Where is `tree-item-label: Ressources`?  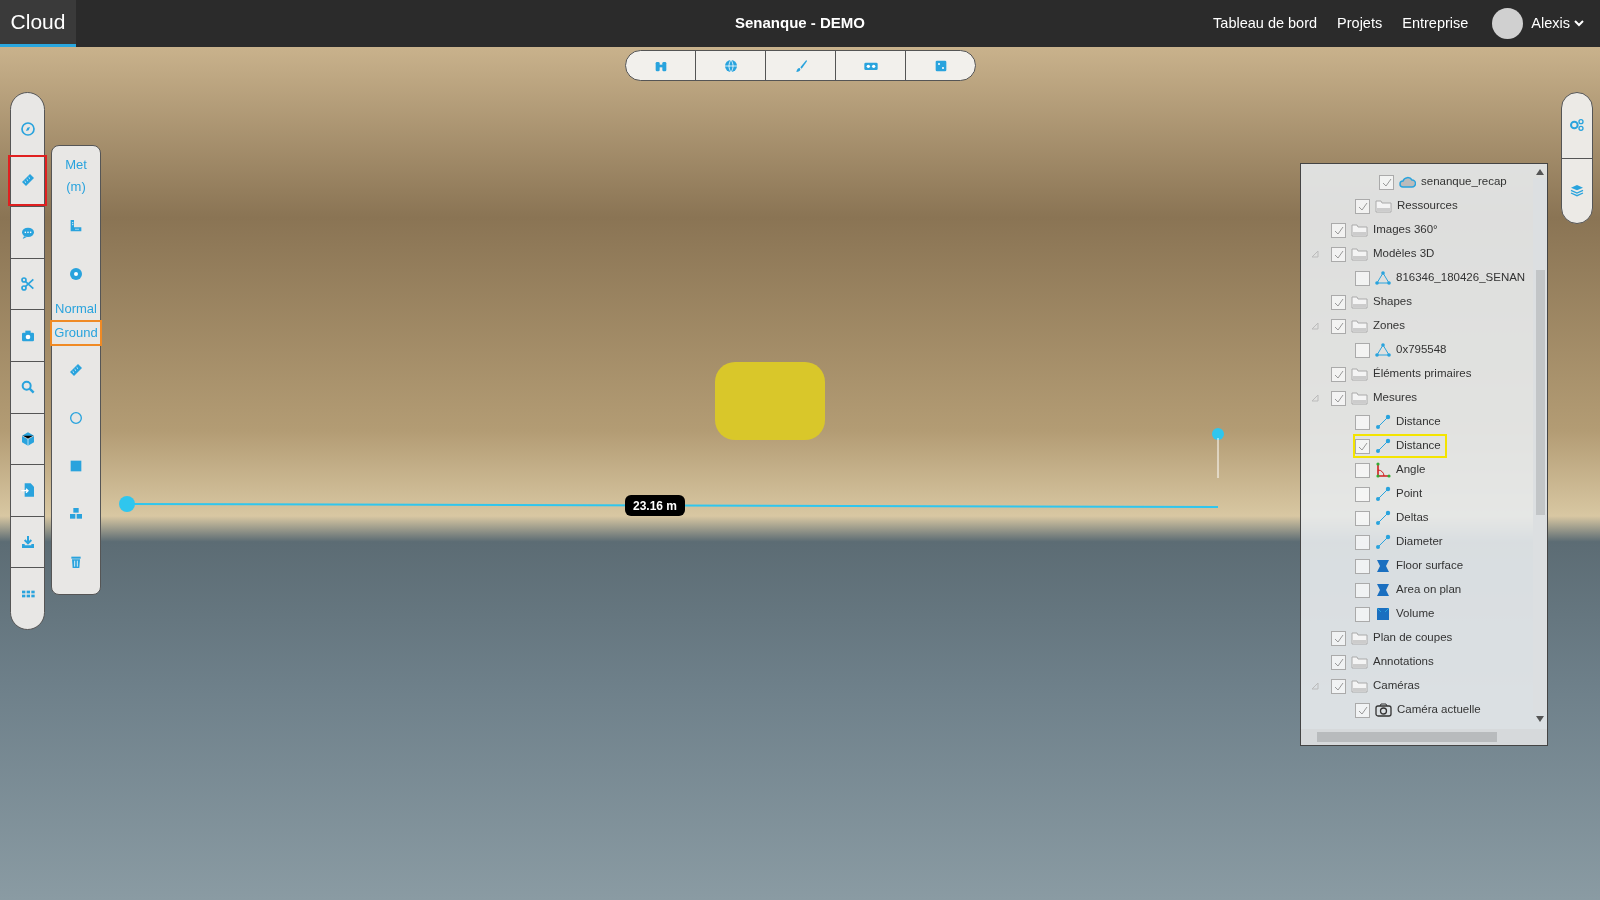
tree-item-label: Ressources is located at coordinates (1427, 206).